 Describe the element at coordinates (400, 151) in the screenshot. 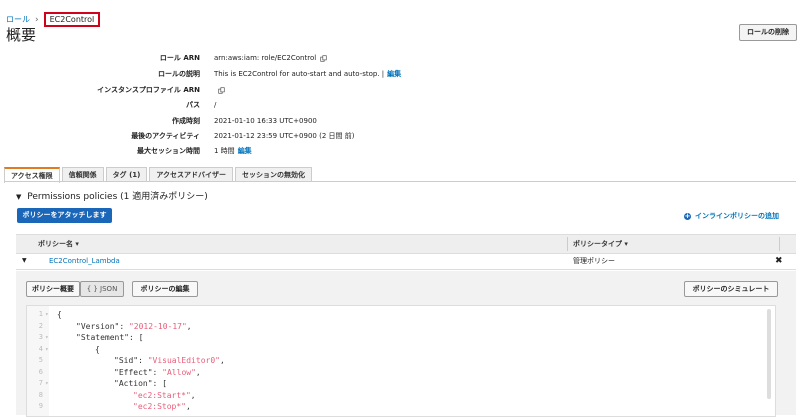

I see `summary-row: 最大セッション時間 1 時間 編集` at that location.